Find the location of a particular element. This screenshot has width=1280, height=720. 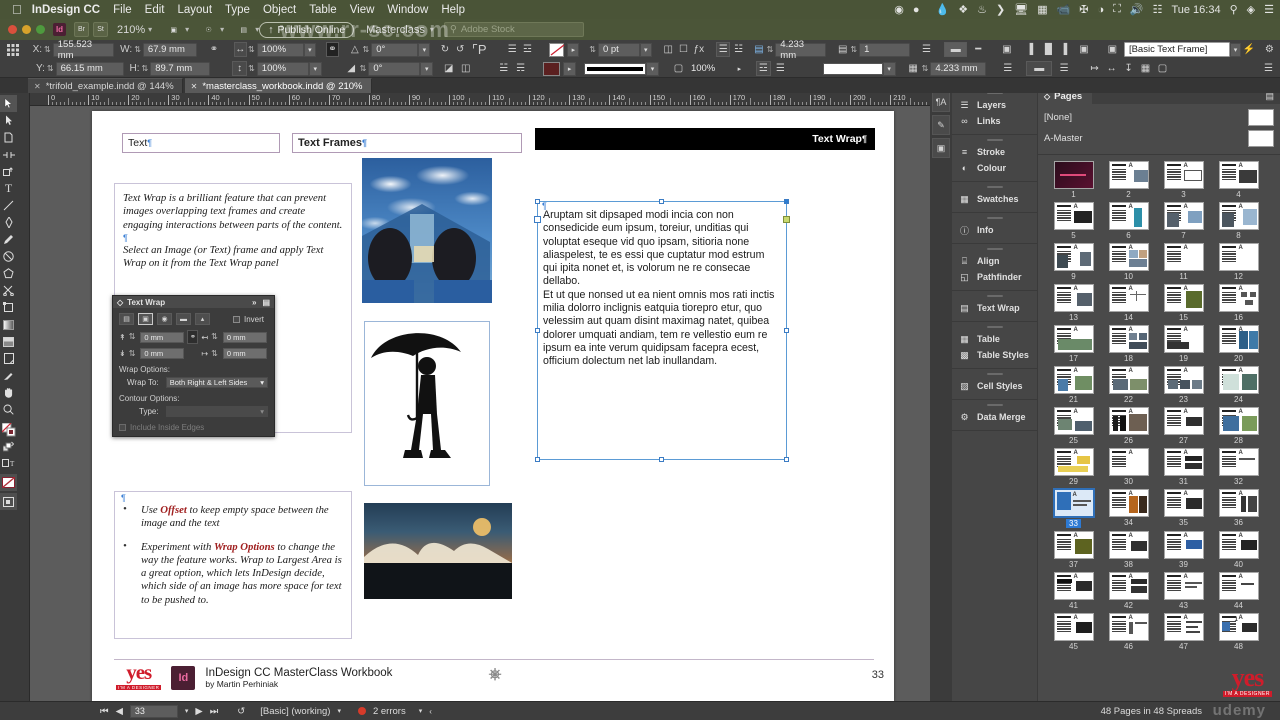

stroke-swatch is located at coordinates (552, 68).